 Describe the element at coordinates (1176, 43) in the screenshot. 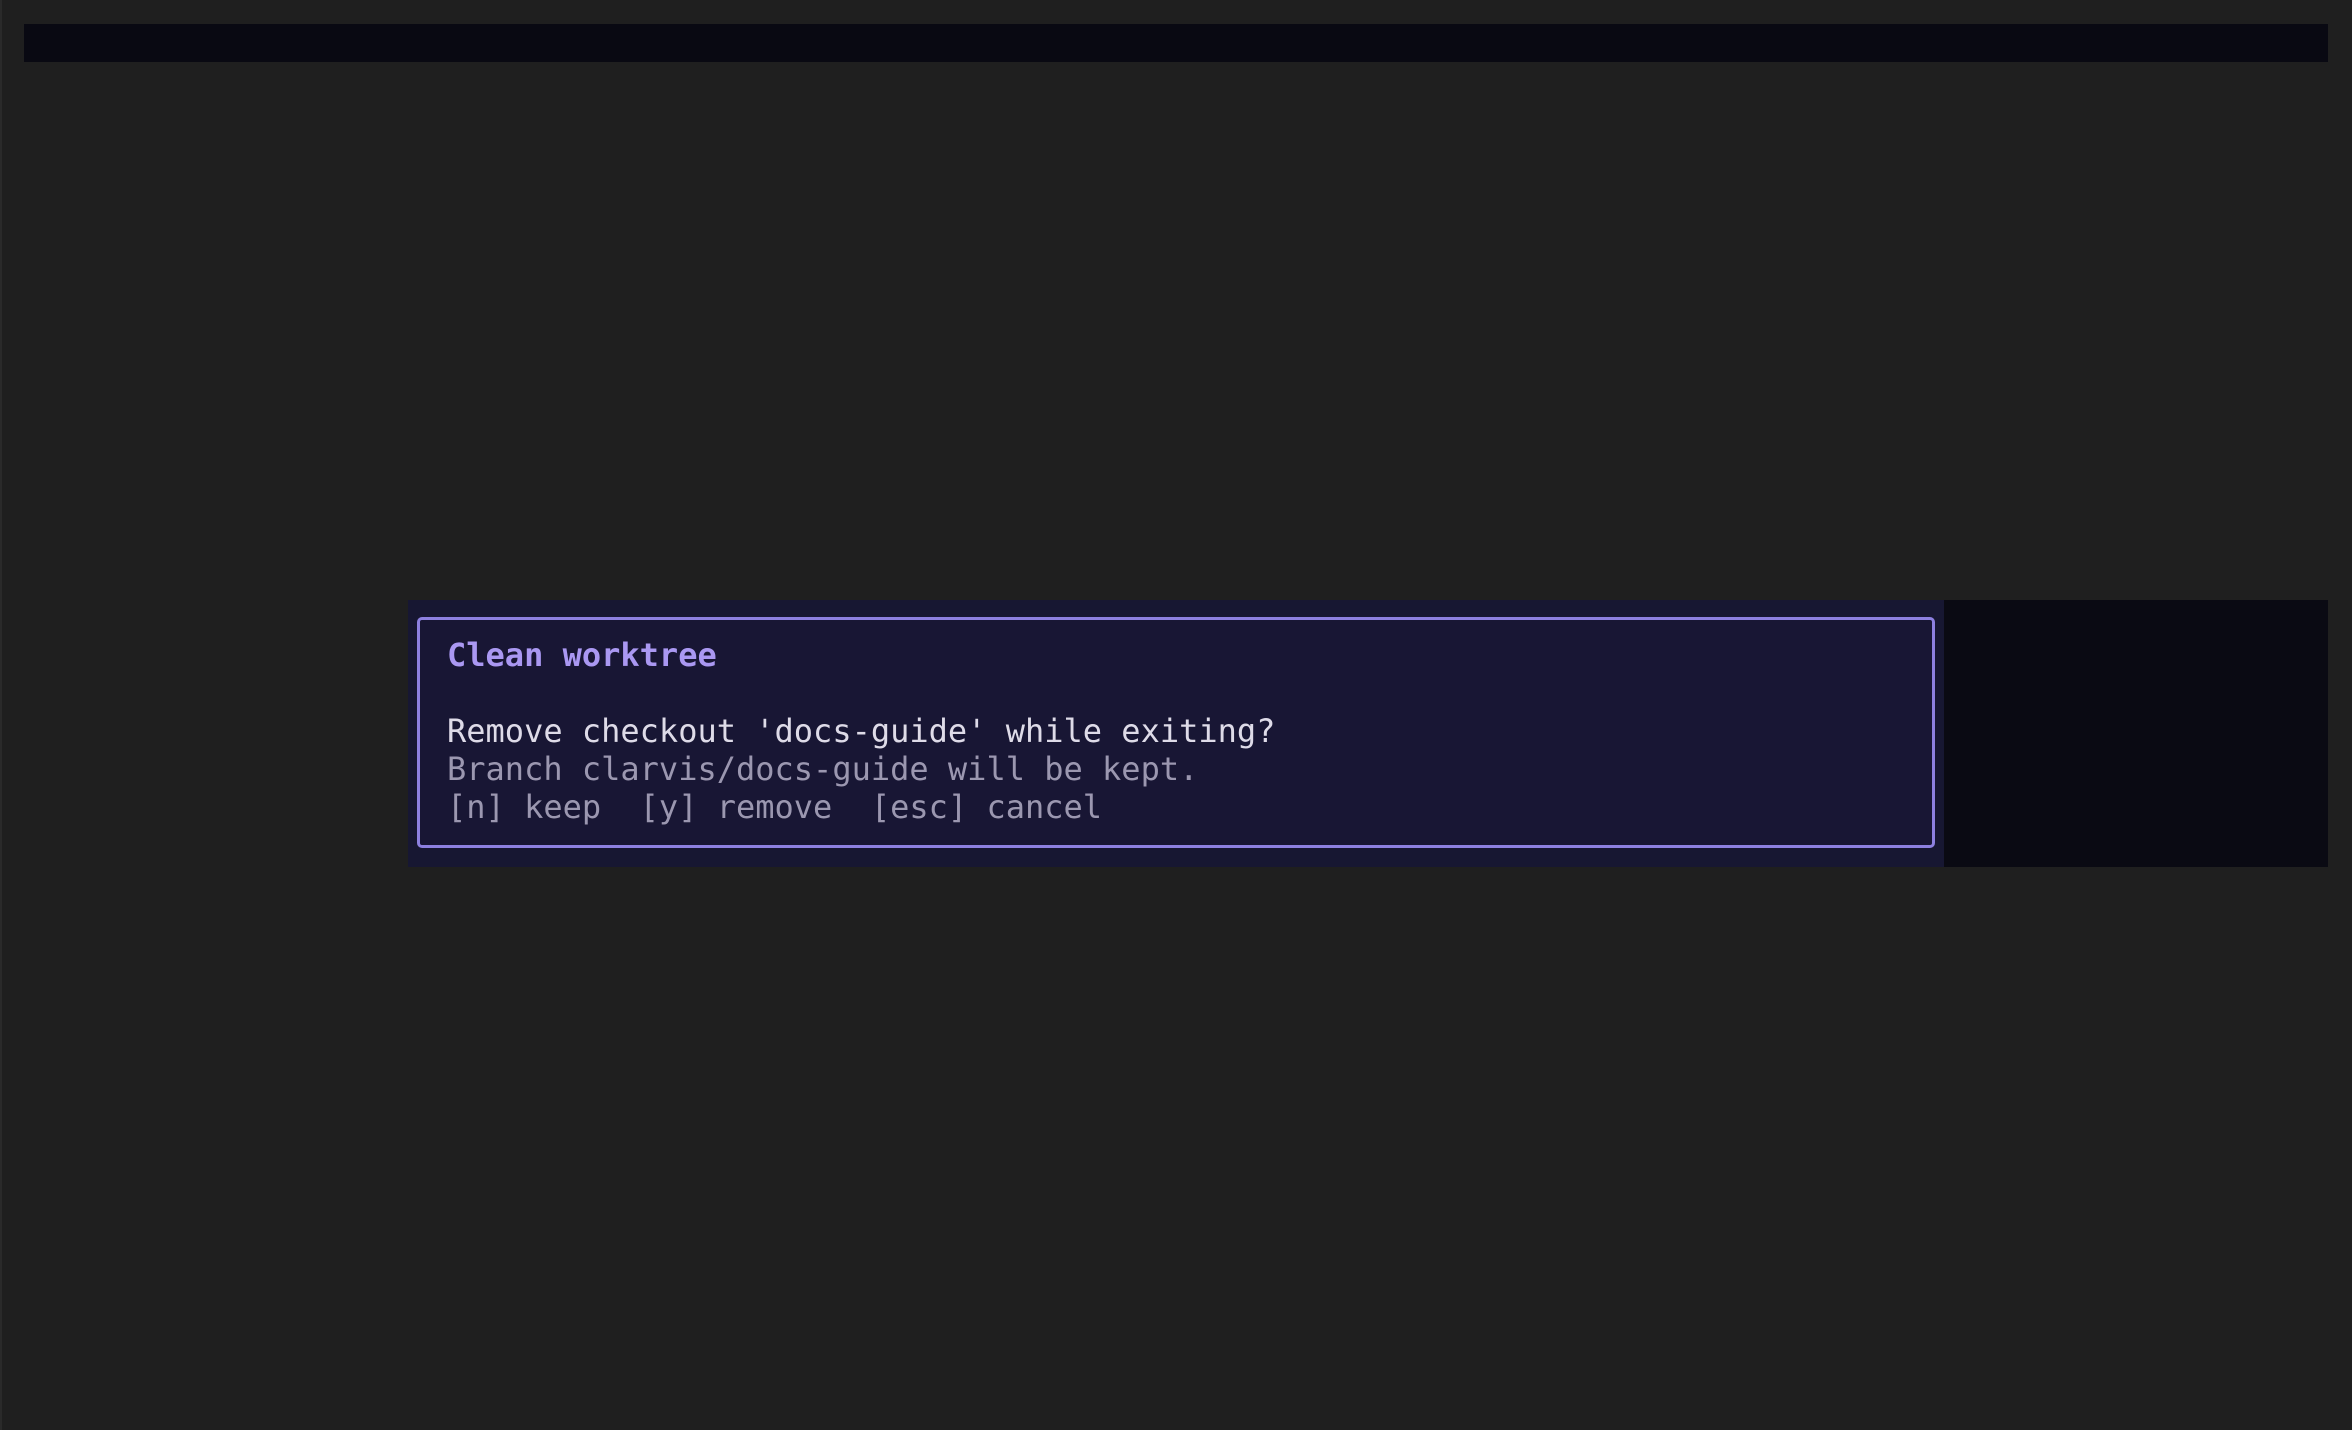

I see `top-status-bar` at that location.